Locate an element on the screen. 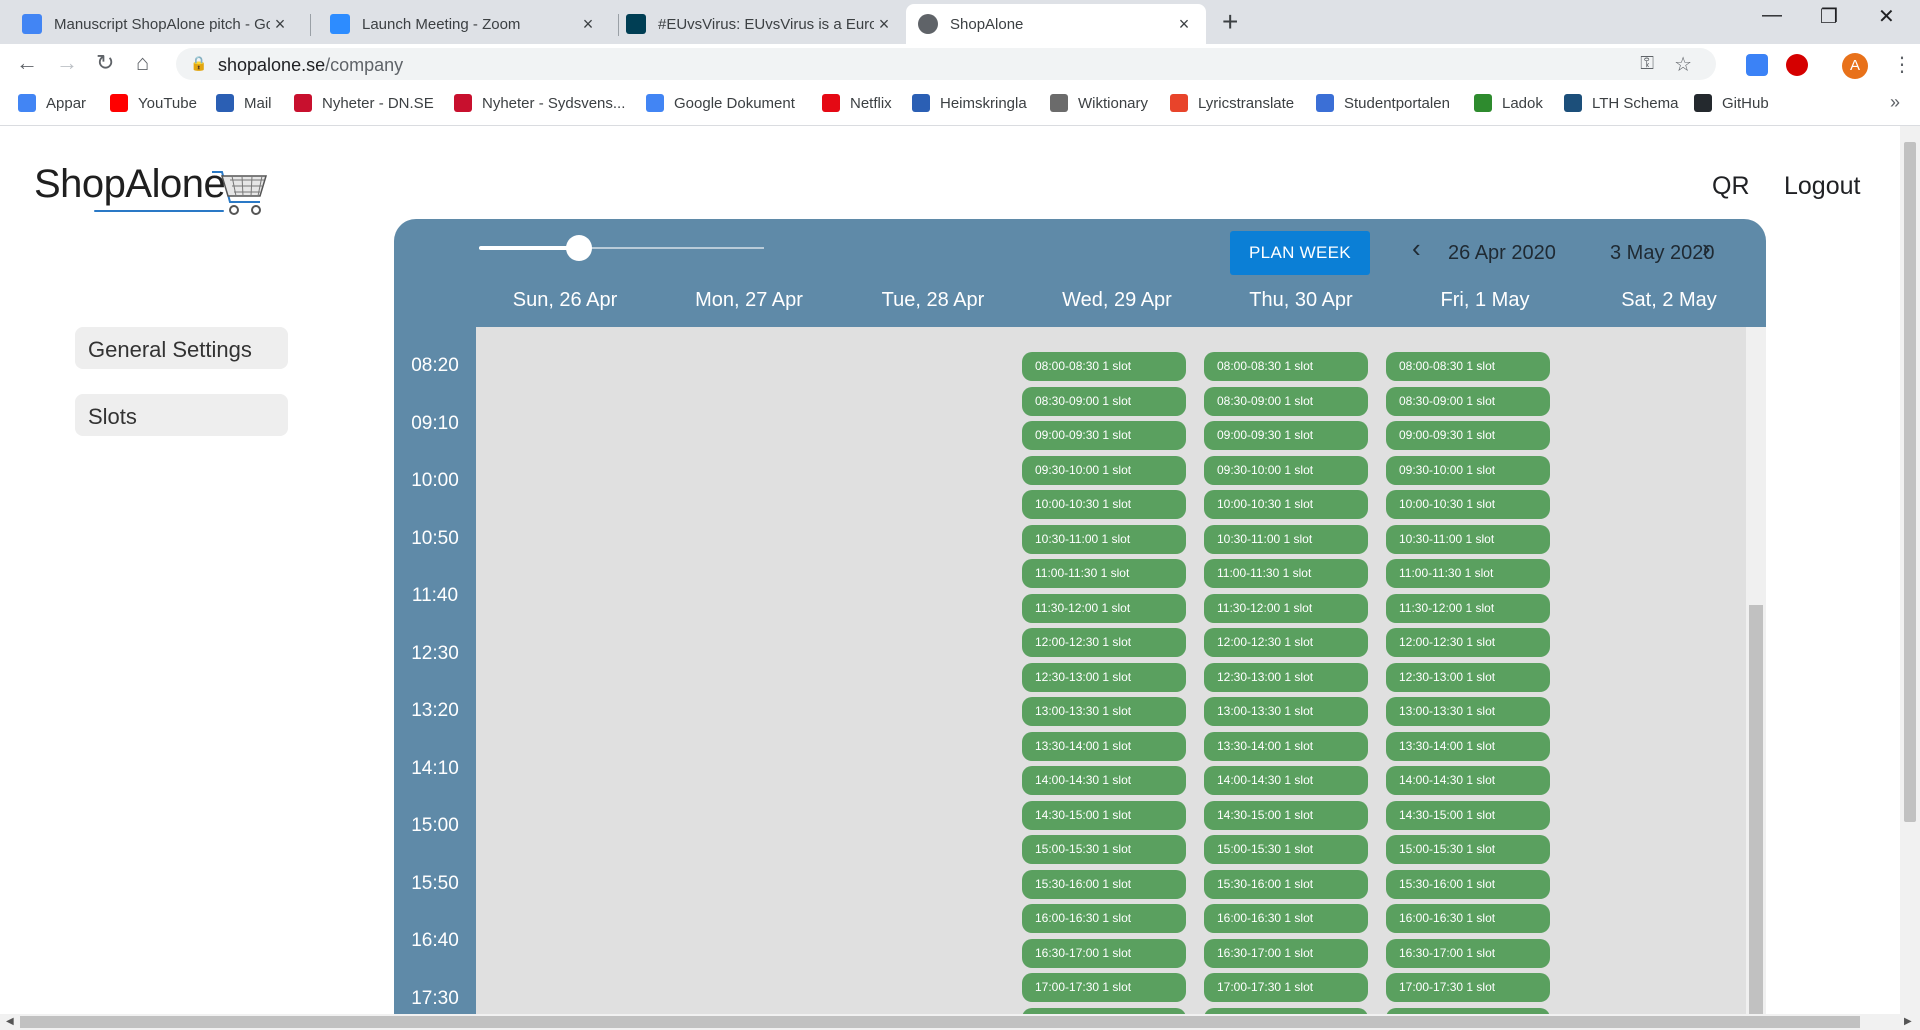 Image resolution: width=1920 pixels, height=1030 pixels. next-week-icon: › is located at coordinates (1706, 248).